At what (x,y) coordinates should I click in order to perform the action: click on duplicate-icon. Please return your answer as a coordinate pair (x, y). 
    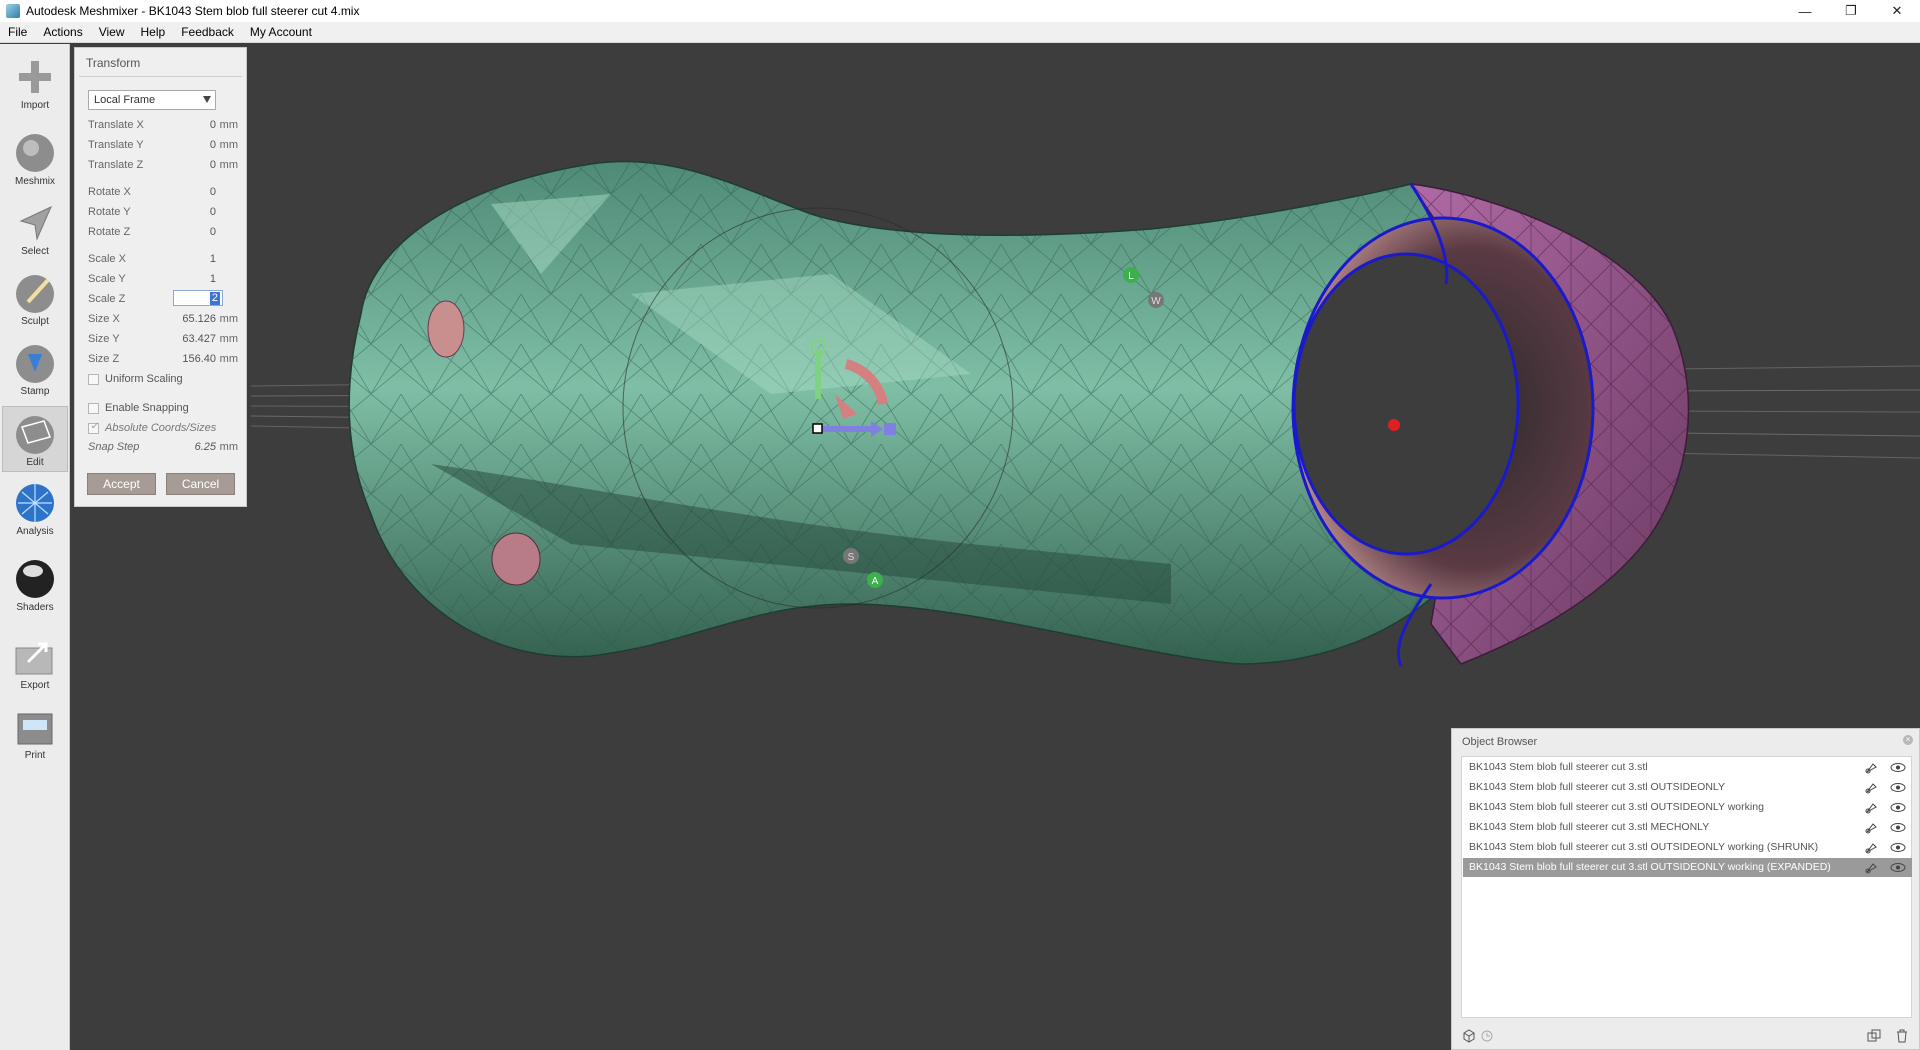
    Looking at the image, I should click on (1874, 1036).